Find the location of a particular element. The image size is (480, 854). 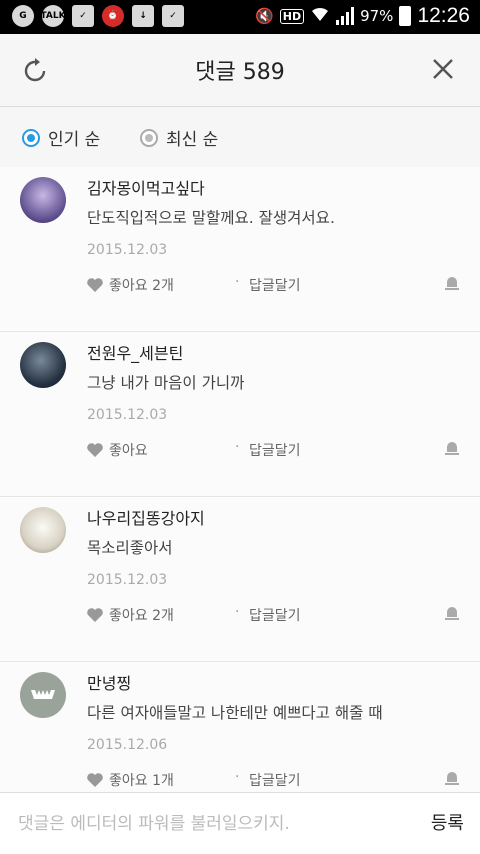

comment-author: 전원우_세븐틴 is located at coordinates (135, 352).